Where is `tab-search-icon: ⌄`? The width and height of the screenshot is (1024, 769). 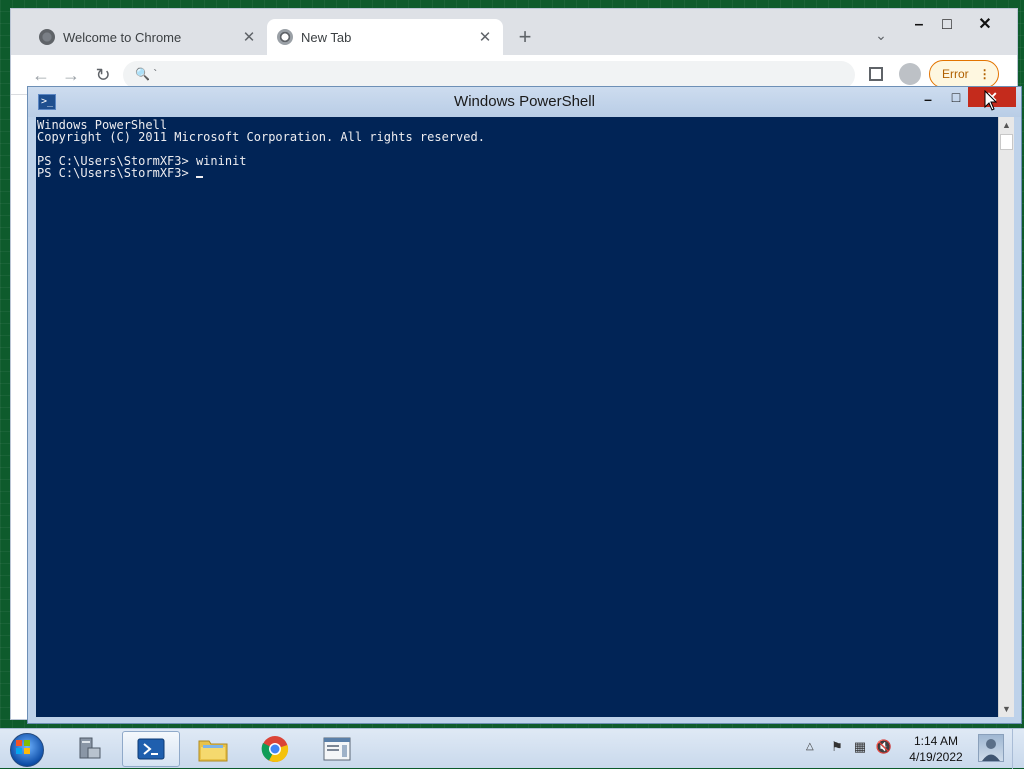 tab-search-icon: ⌄ is located at coordinates (881, 37).